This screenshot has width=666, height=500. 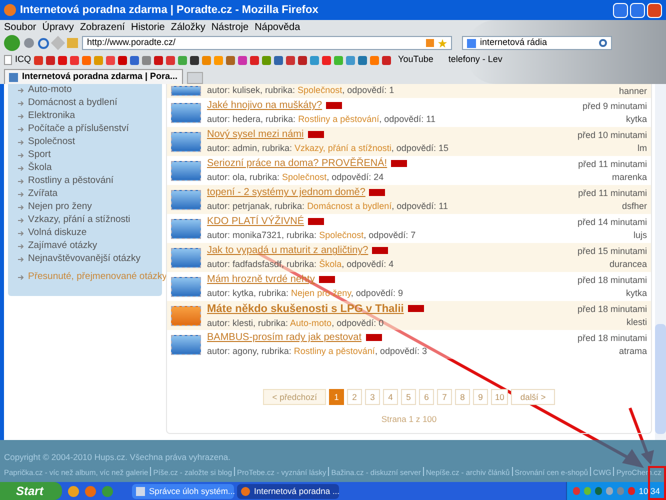 What do you see at coordinates (23, 60) in the screenshot?
I see `bookmark-link: ICQ` at bounding box center [23, 60].